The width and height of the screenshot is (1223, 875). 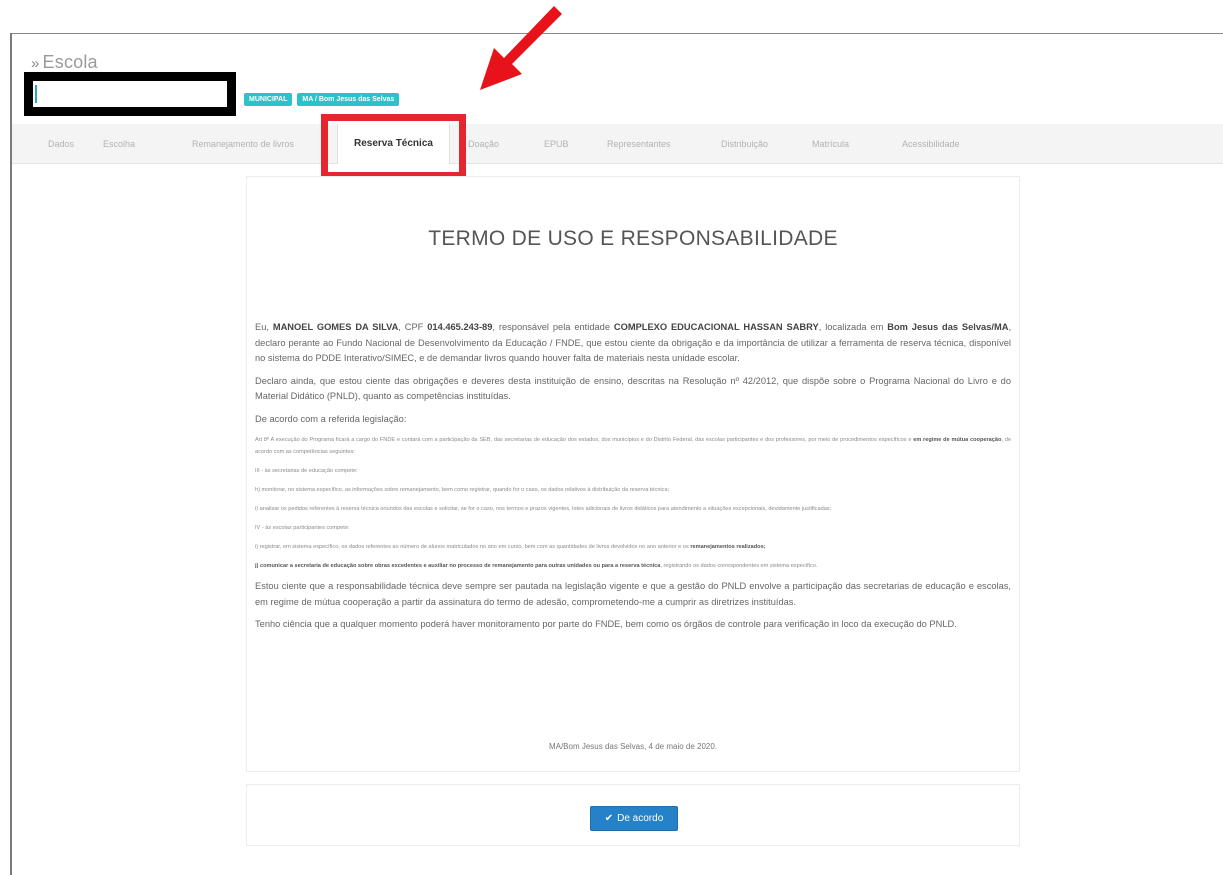 I want to click on entity-location: Bom Jesus das Selvas/MA, so click(x=948, y=327).